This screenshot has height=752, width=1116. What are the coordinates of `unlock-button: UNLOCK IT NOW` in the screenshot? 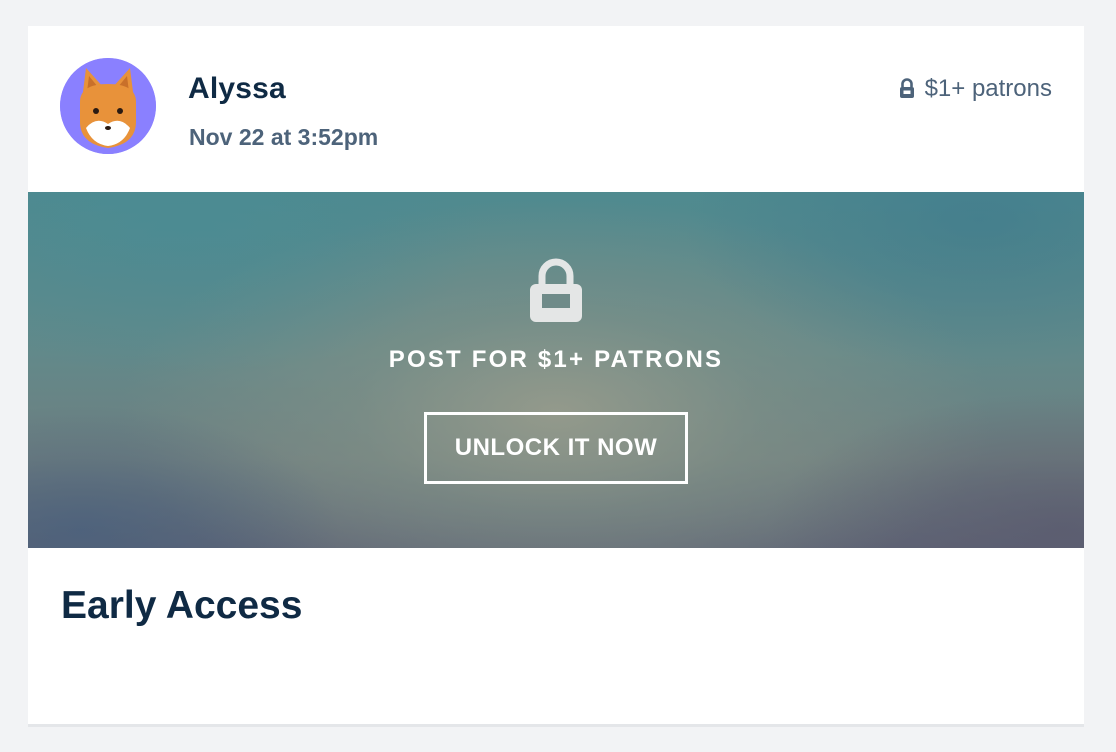 It's located at (556, 448).